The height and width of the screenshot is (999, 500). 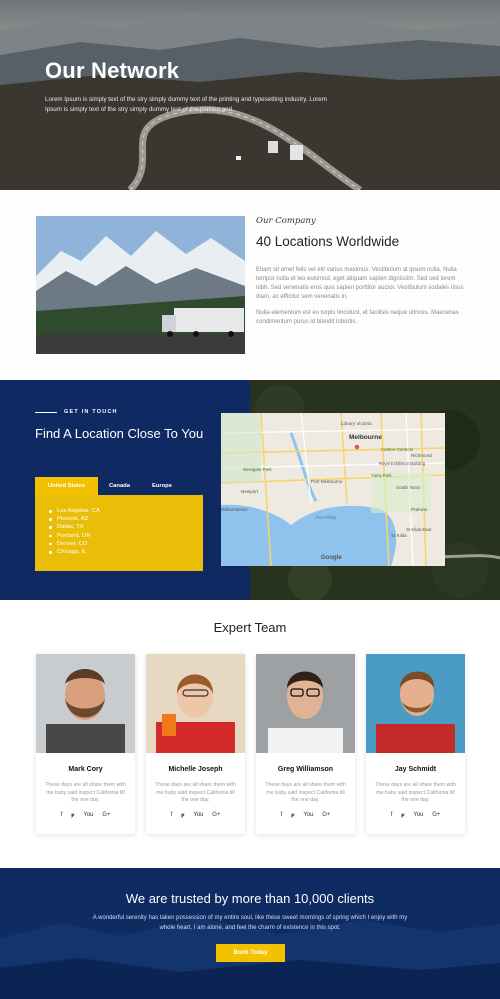 What do you see at coordinates (286, 221) in the screenshot?
I see `company-subtitle: Our Company` at bounding box center [286, 221].